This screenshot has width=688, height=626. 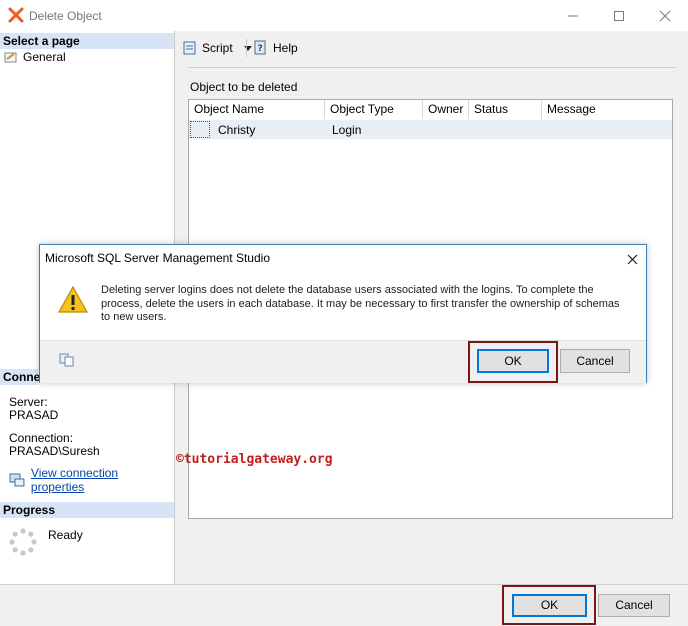 What do you see at coordinates (65, 16) in the screenshot?
I see `window-title: Delete Object` at bounding box center [65, 16].